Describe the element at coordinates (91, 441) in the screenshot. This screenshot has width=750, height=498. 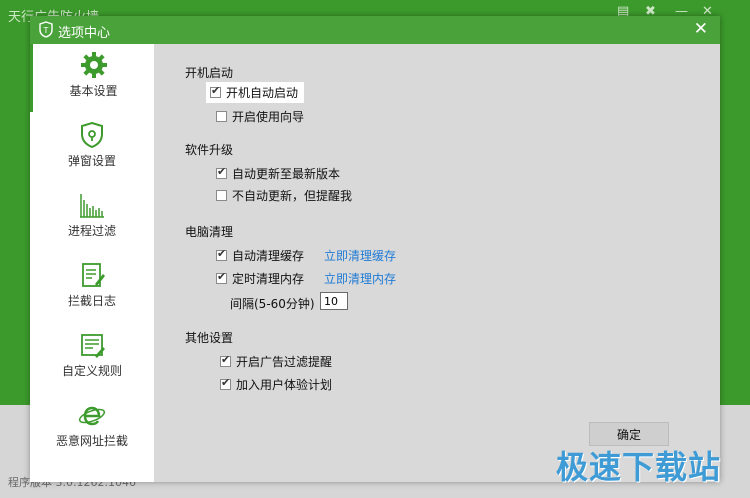
I see `sidebar-item-label: 恶意网址拦截` at that location.